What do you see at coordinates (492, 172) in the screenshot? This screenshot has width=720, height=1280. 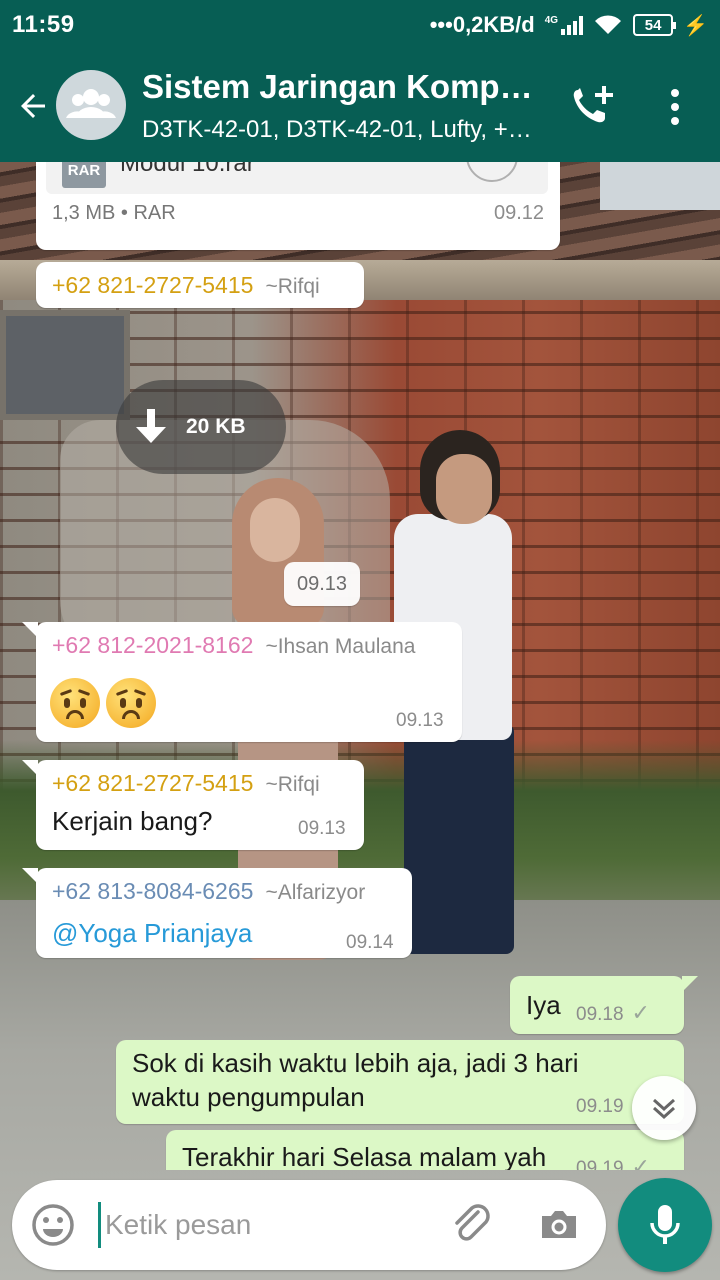 I see `file-download-button` at bounding box center [492, 172].